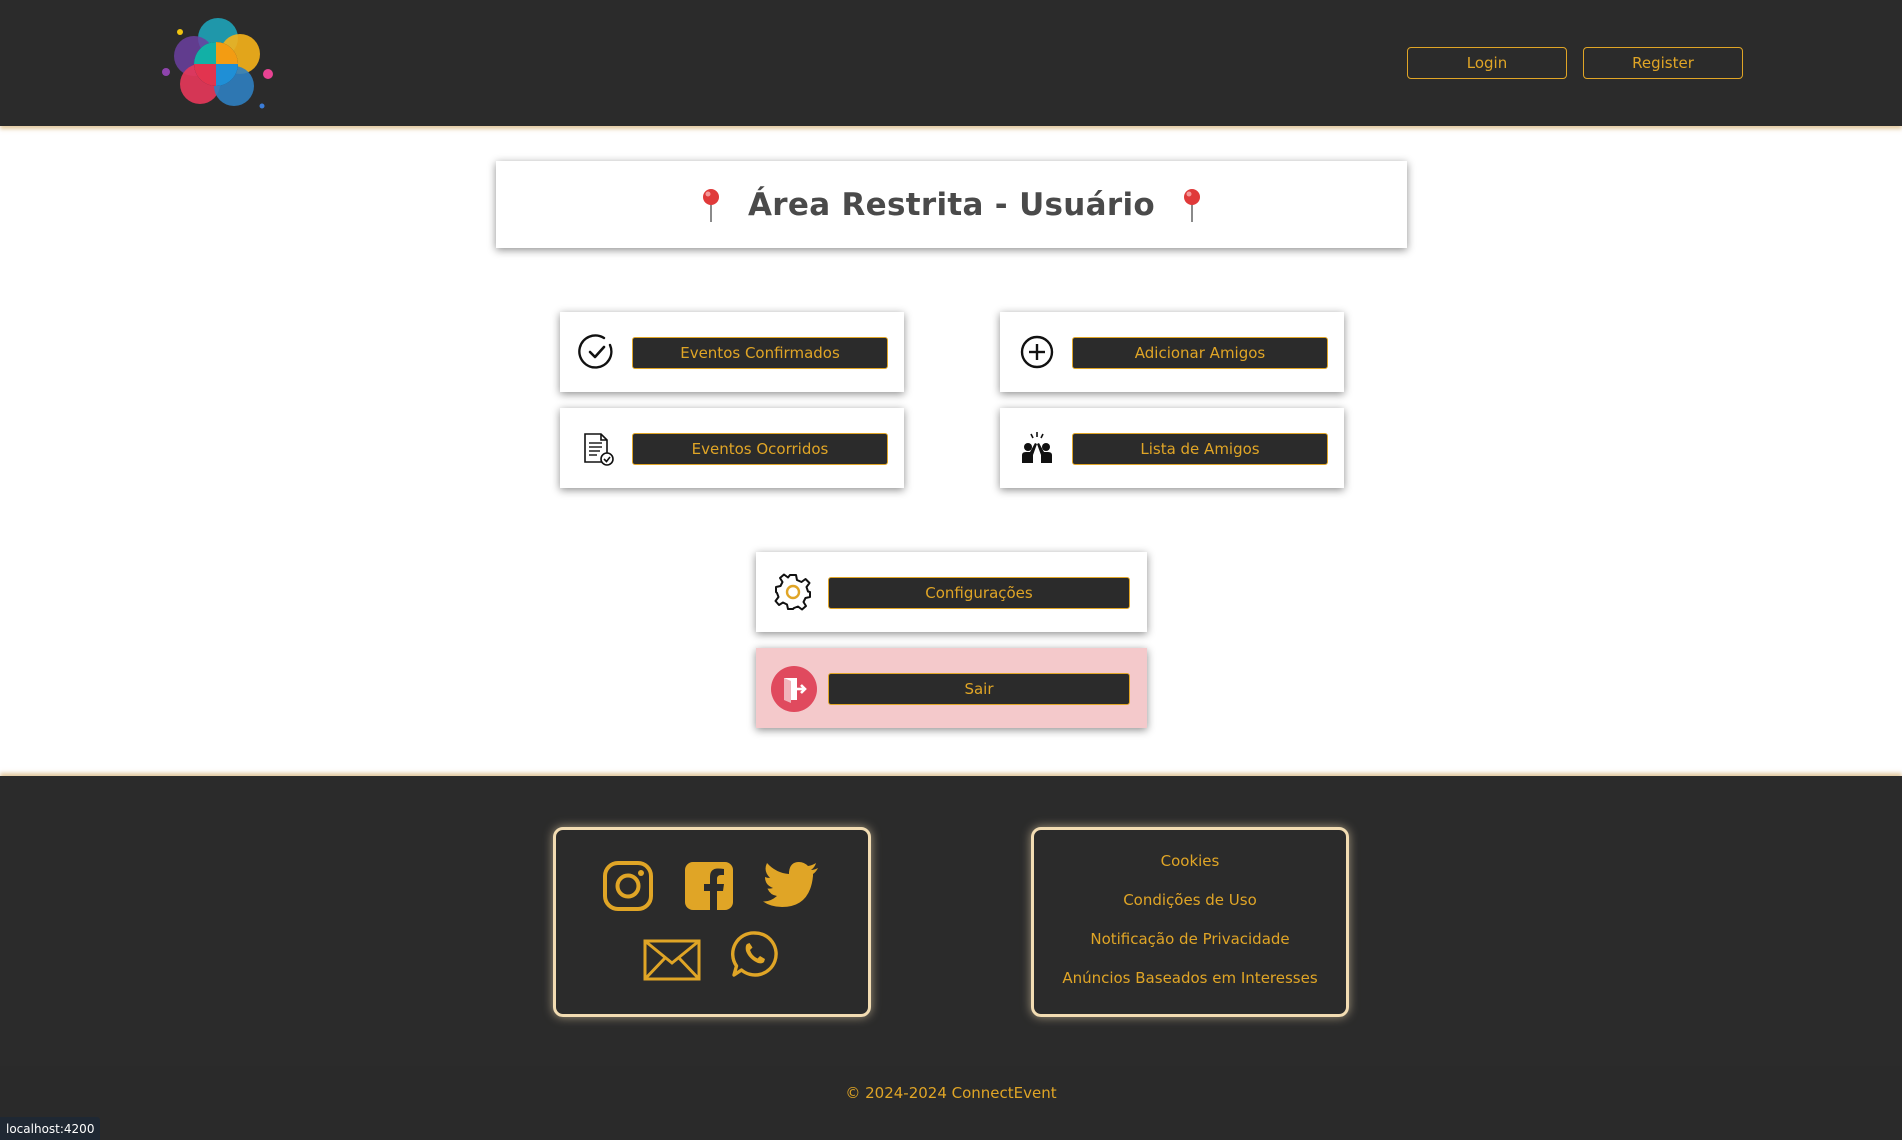 The width and height of the screenshot is (1902, 1140). I want to click on instagram-icon, so click(628, 886).